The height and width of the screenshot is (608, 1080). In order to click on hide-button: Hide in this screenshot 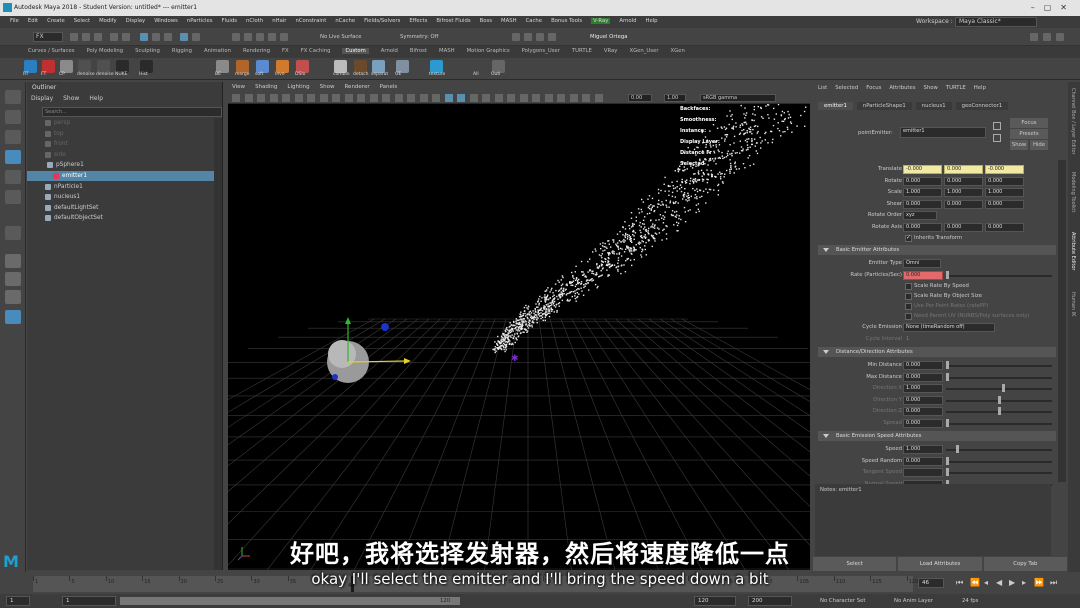, I will do `click(1039, 145)`.